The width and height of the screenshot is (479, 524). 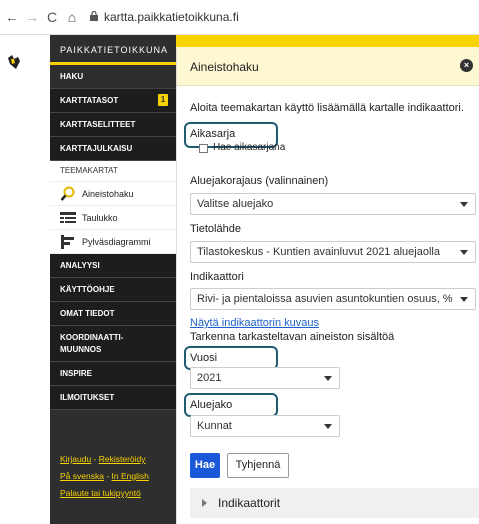 What do you see at coordinates (113, 374) in the screenshot?
I see `sidebar-item-inspire: INSPIRE` at bounding box center [113, 374].